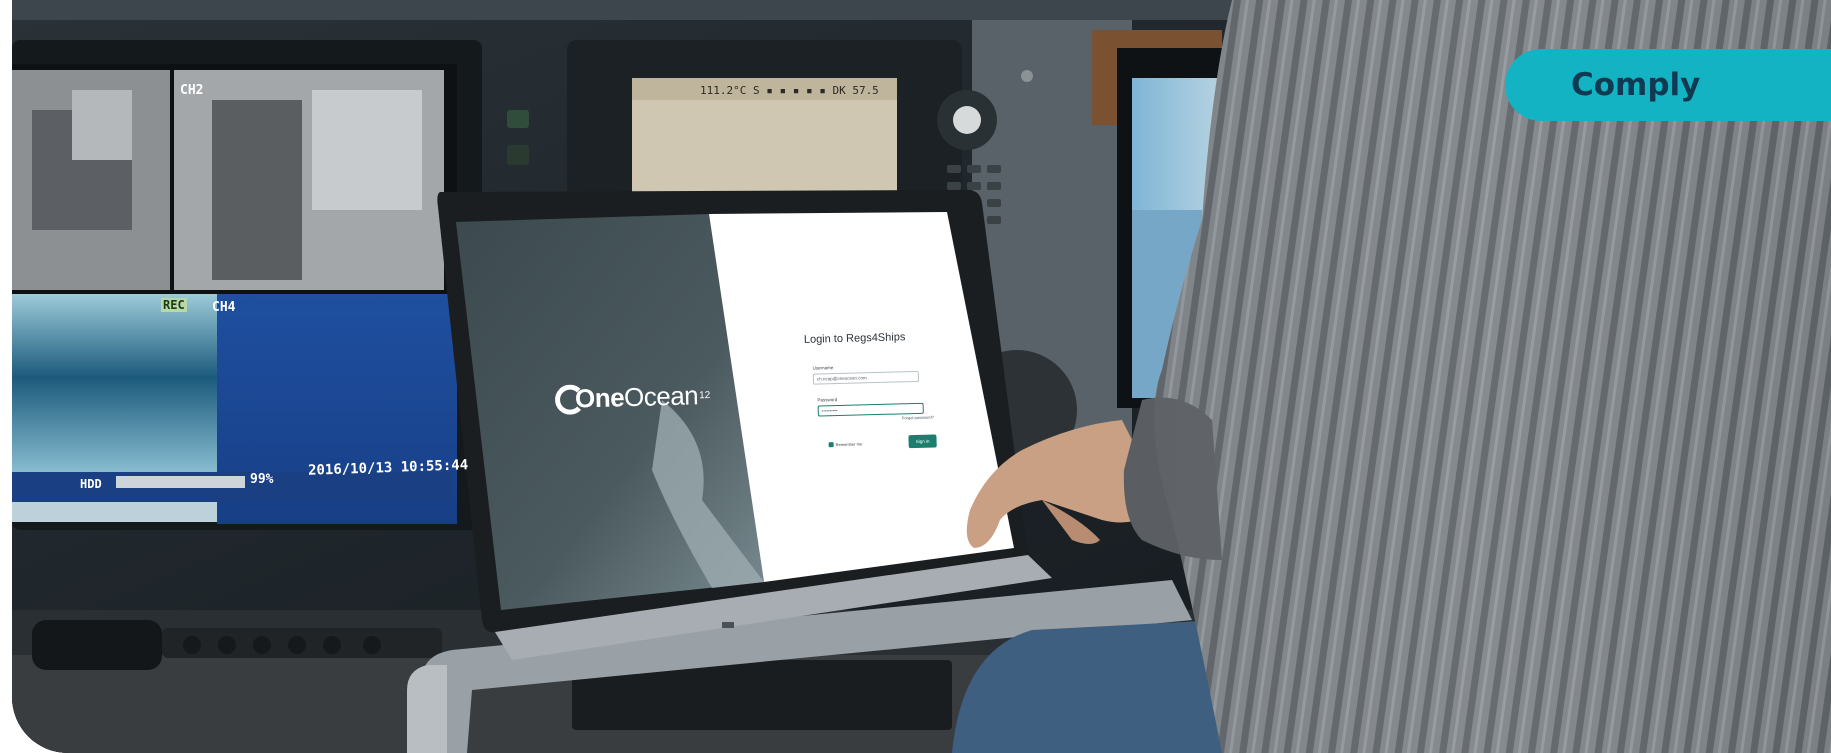 The width and height of the screenshot is (1831, 753). What do you see at coordinates (854, 338) in the screenshot?
I see `login-title: Login to Regs4Ships` at bounding box center [854, 338].